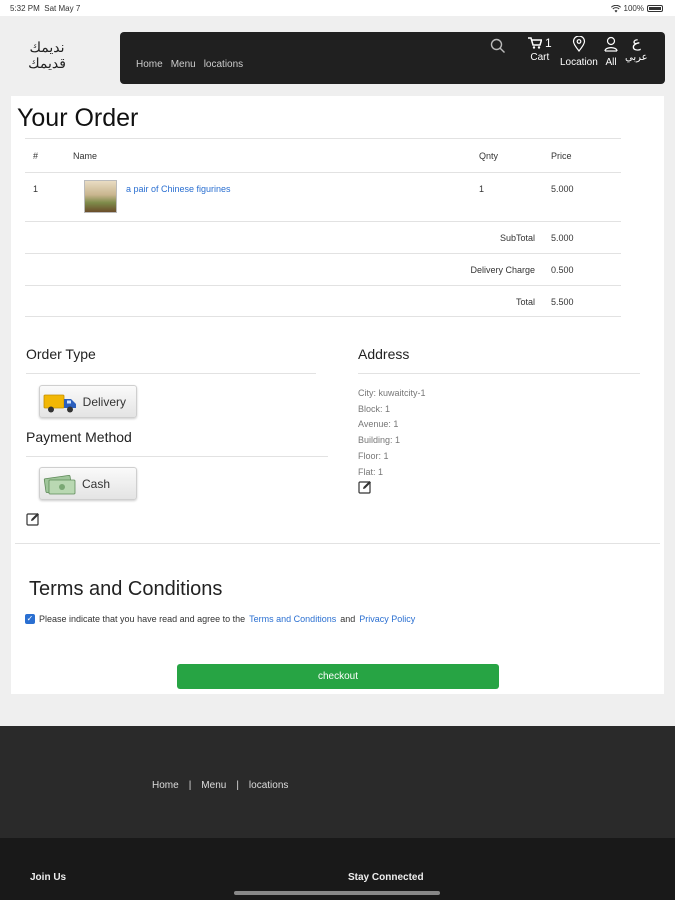 The width and height of the screenshot is (675, 900). What do you see at coordinates (47, 48) in the screenshot?
I see `logo-line-1: نديمك` at bounding box center [47, 48].